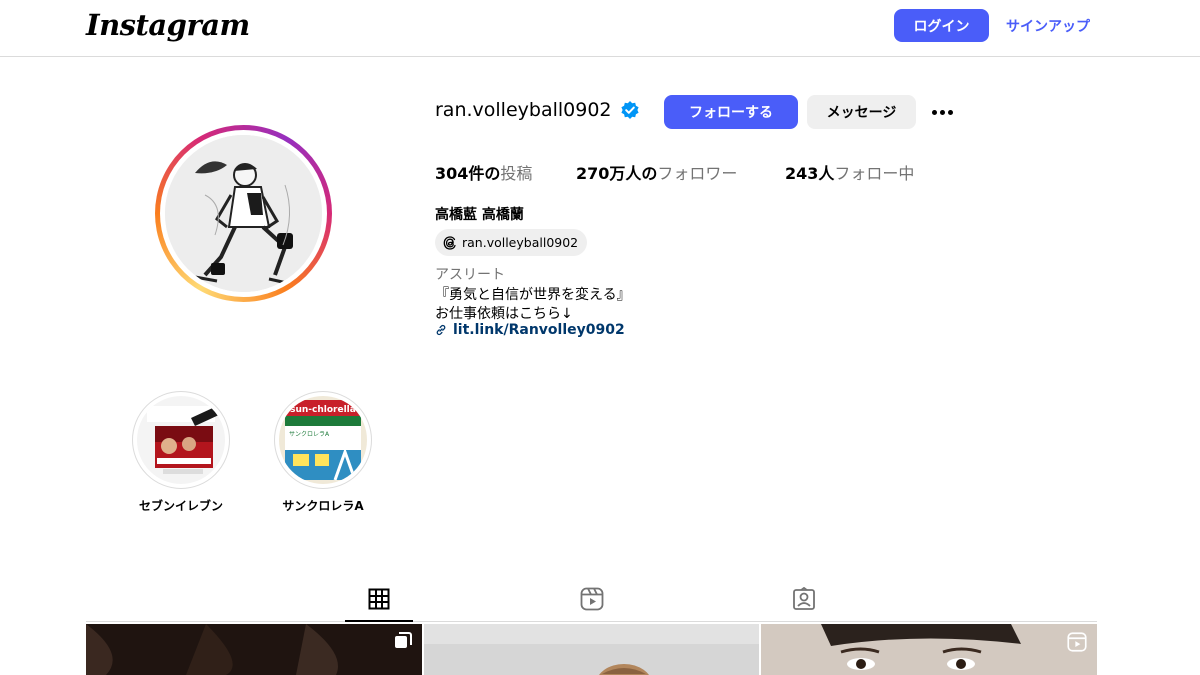  What do you see at coordinates (629, 110) in the screenshot?
I see `verified-badge-icon` at bounding box center [629, 110].